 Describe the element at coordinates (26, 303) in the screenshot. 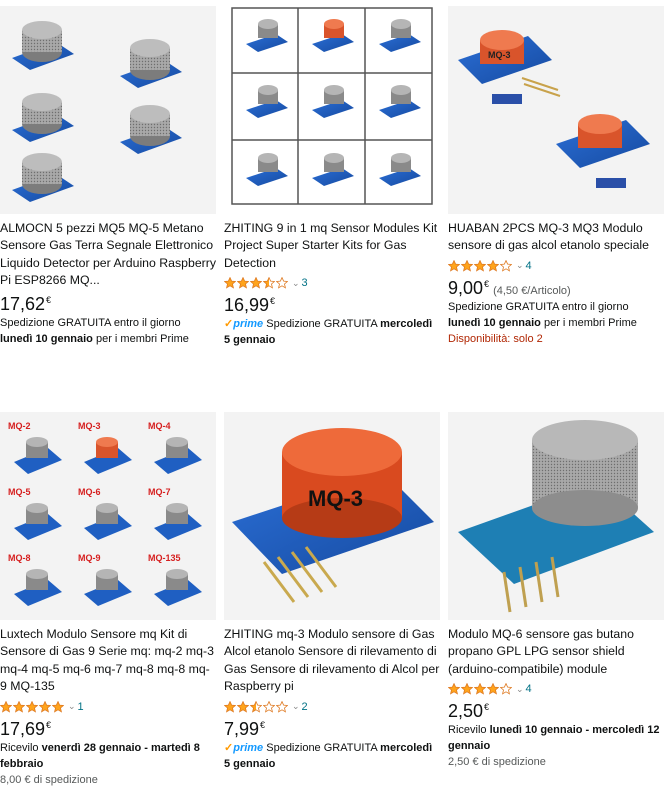

I see `product-price: 17,62 €` at that location.